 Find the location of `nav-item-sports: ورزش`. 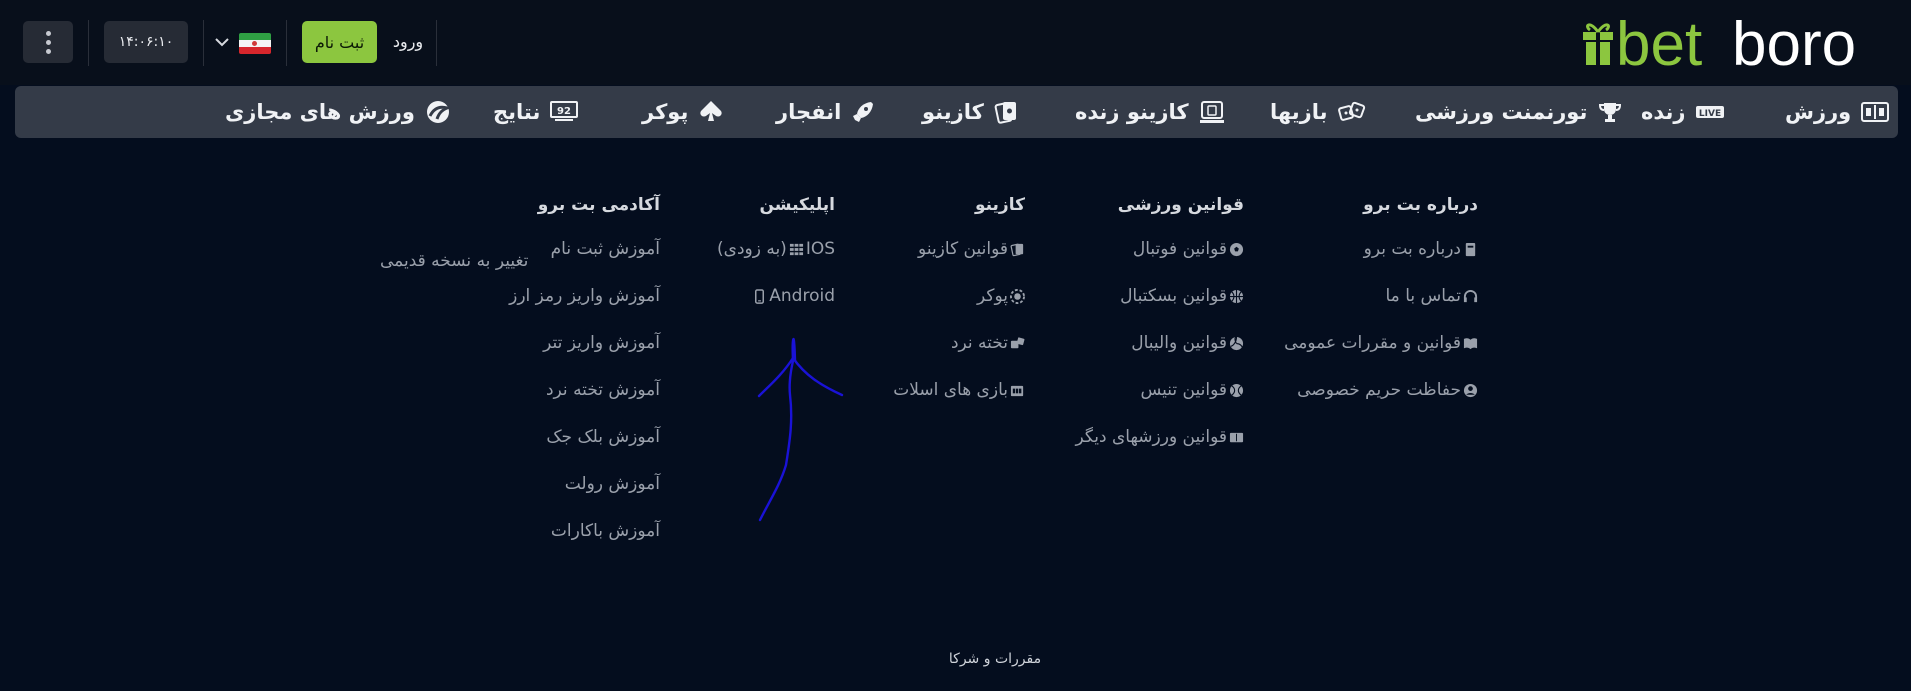

nav-item-sports: ورزش is located at coordinates (1837, 112).